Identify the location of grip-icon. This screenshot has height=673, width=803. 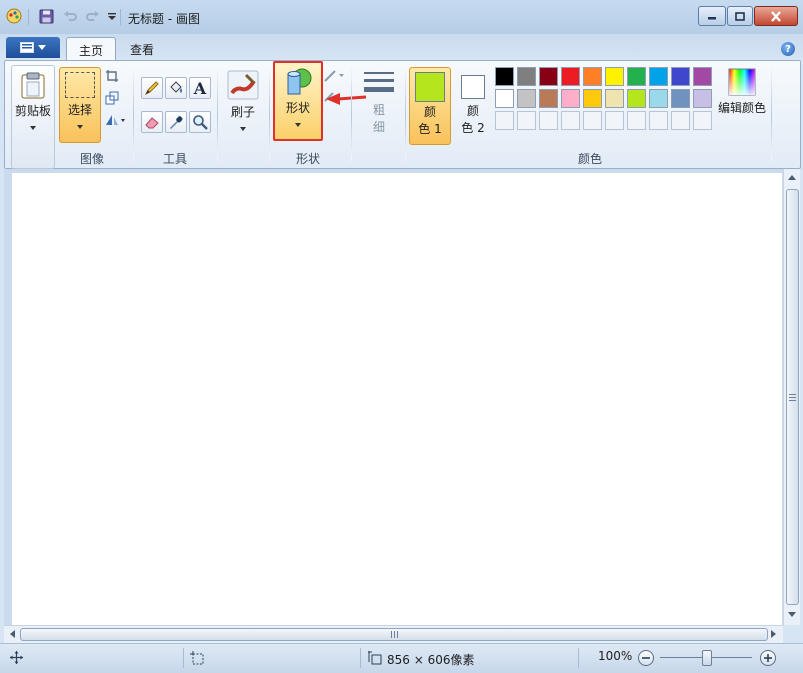
(394, 634).